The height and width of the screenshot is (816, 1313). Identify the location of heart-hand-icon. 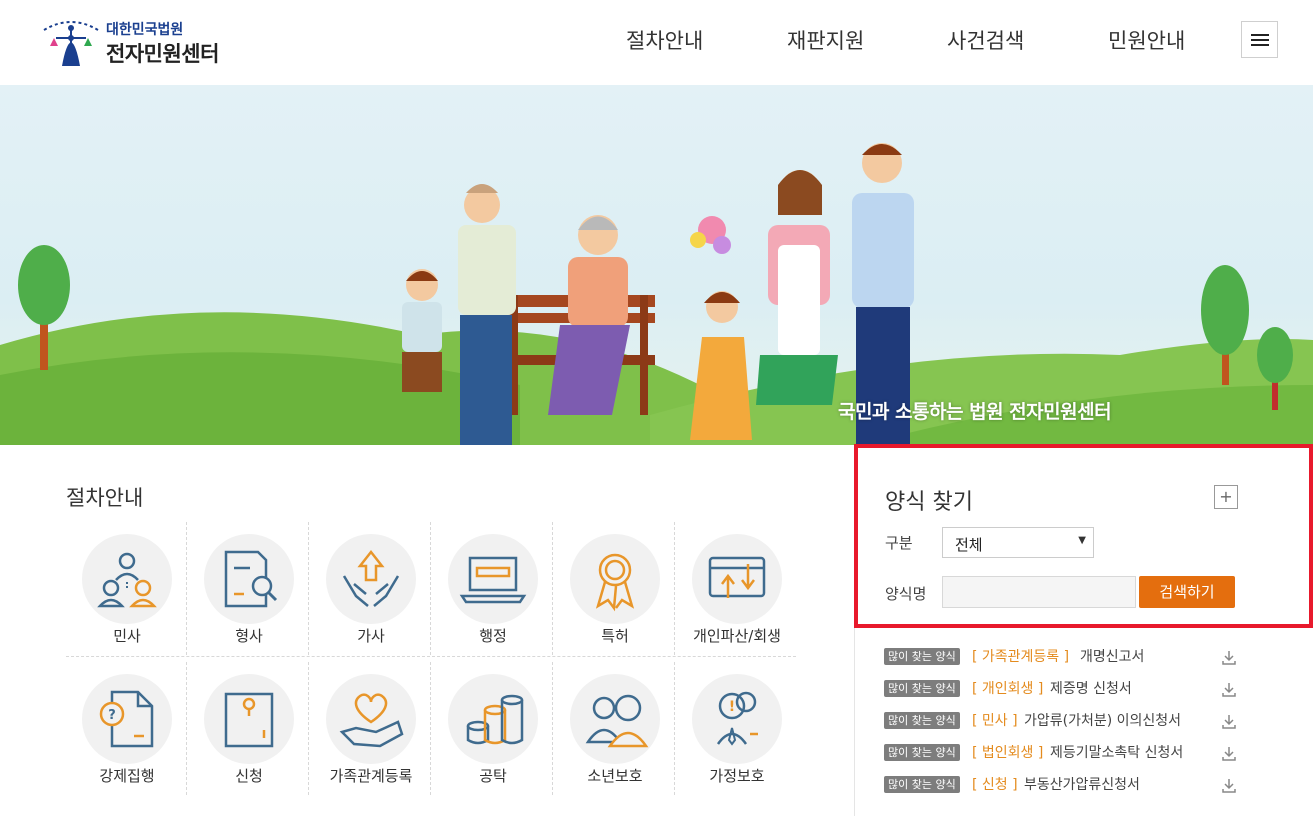
(371, 720).